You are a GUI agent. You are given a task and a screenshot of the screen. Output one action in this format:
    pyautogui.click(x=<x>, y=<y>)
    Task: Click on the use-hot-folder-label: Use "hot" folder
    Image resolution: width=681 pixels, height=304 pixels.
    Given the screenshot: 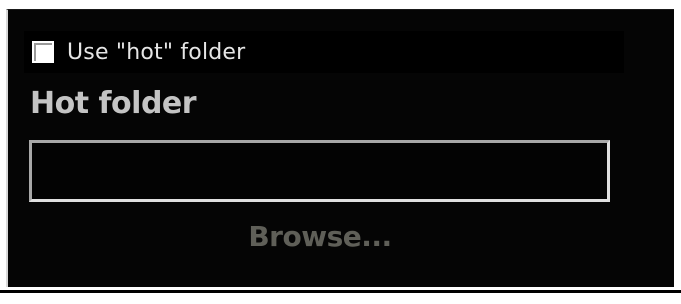 What is the action you would take?
    pyautogui.click(x=156, y=52)
    